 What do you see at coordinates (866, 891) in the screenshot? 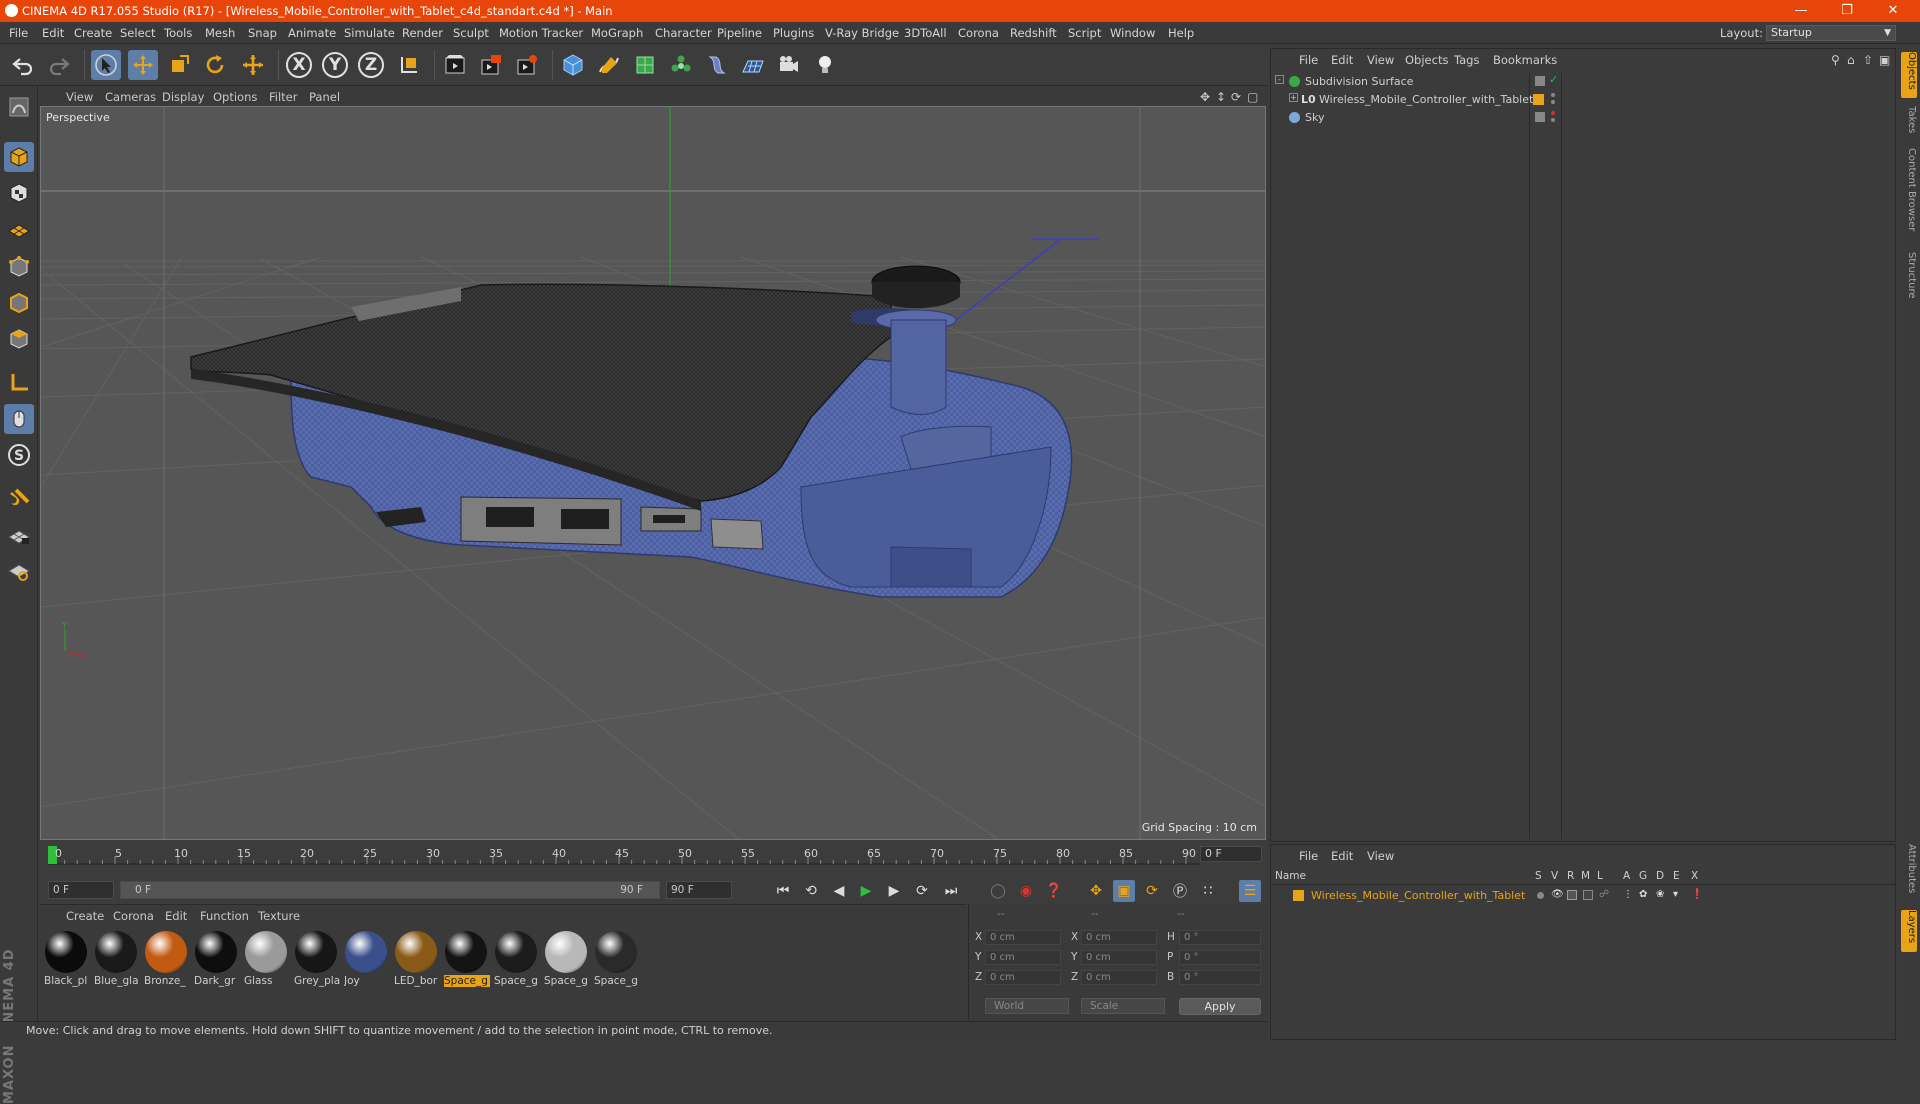
I see `play-icon: ▶` at bounding box center [866, 891].